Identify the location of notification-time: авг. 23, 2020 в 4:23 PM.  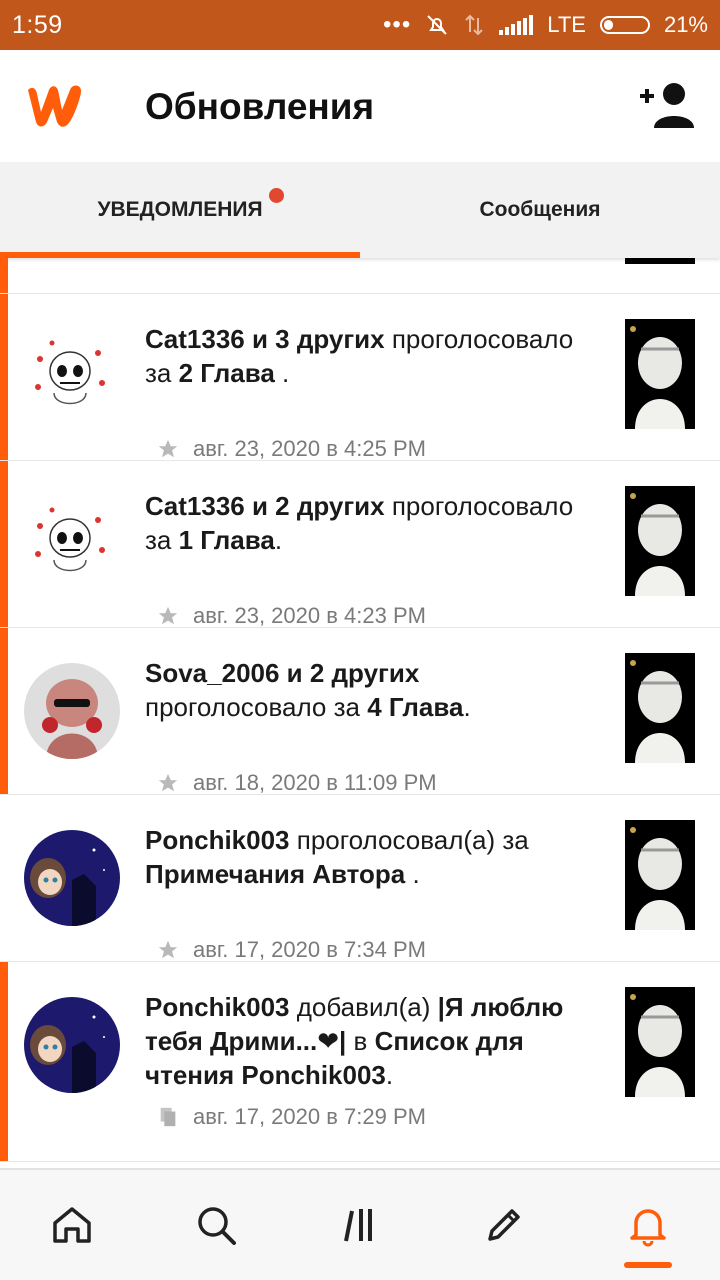
(309, 615).